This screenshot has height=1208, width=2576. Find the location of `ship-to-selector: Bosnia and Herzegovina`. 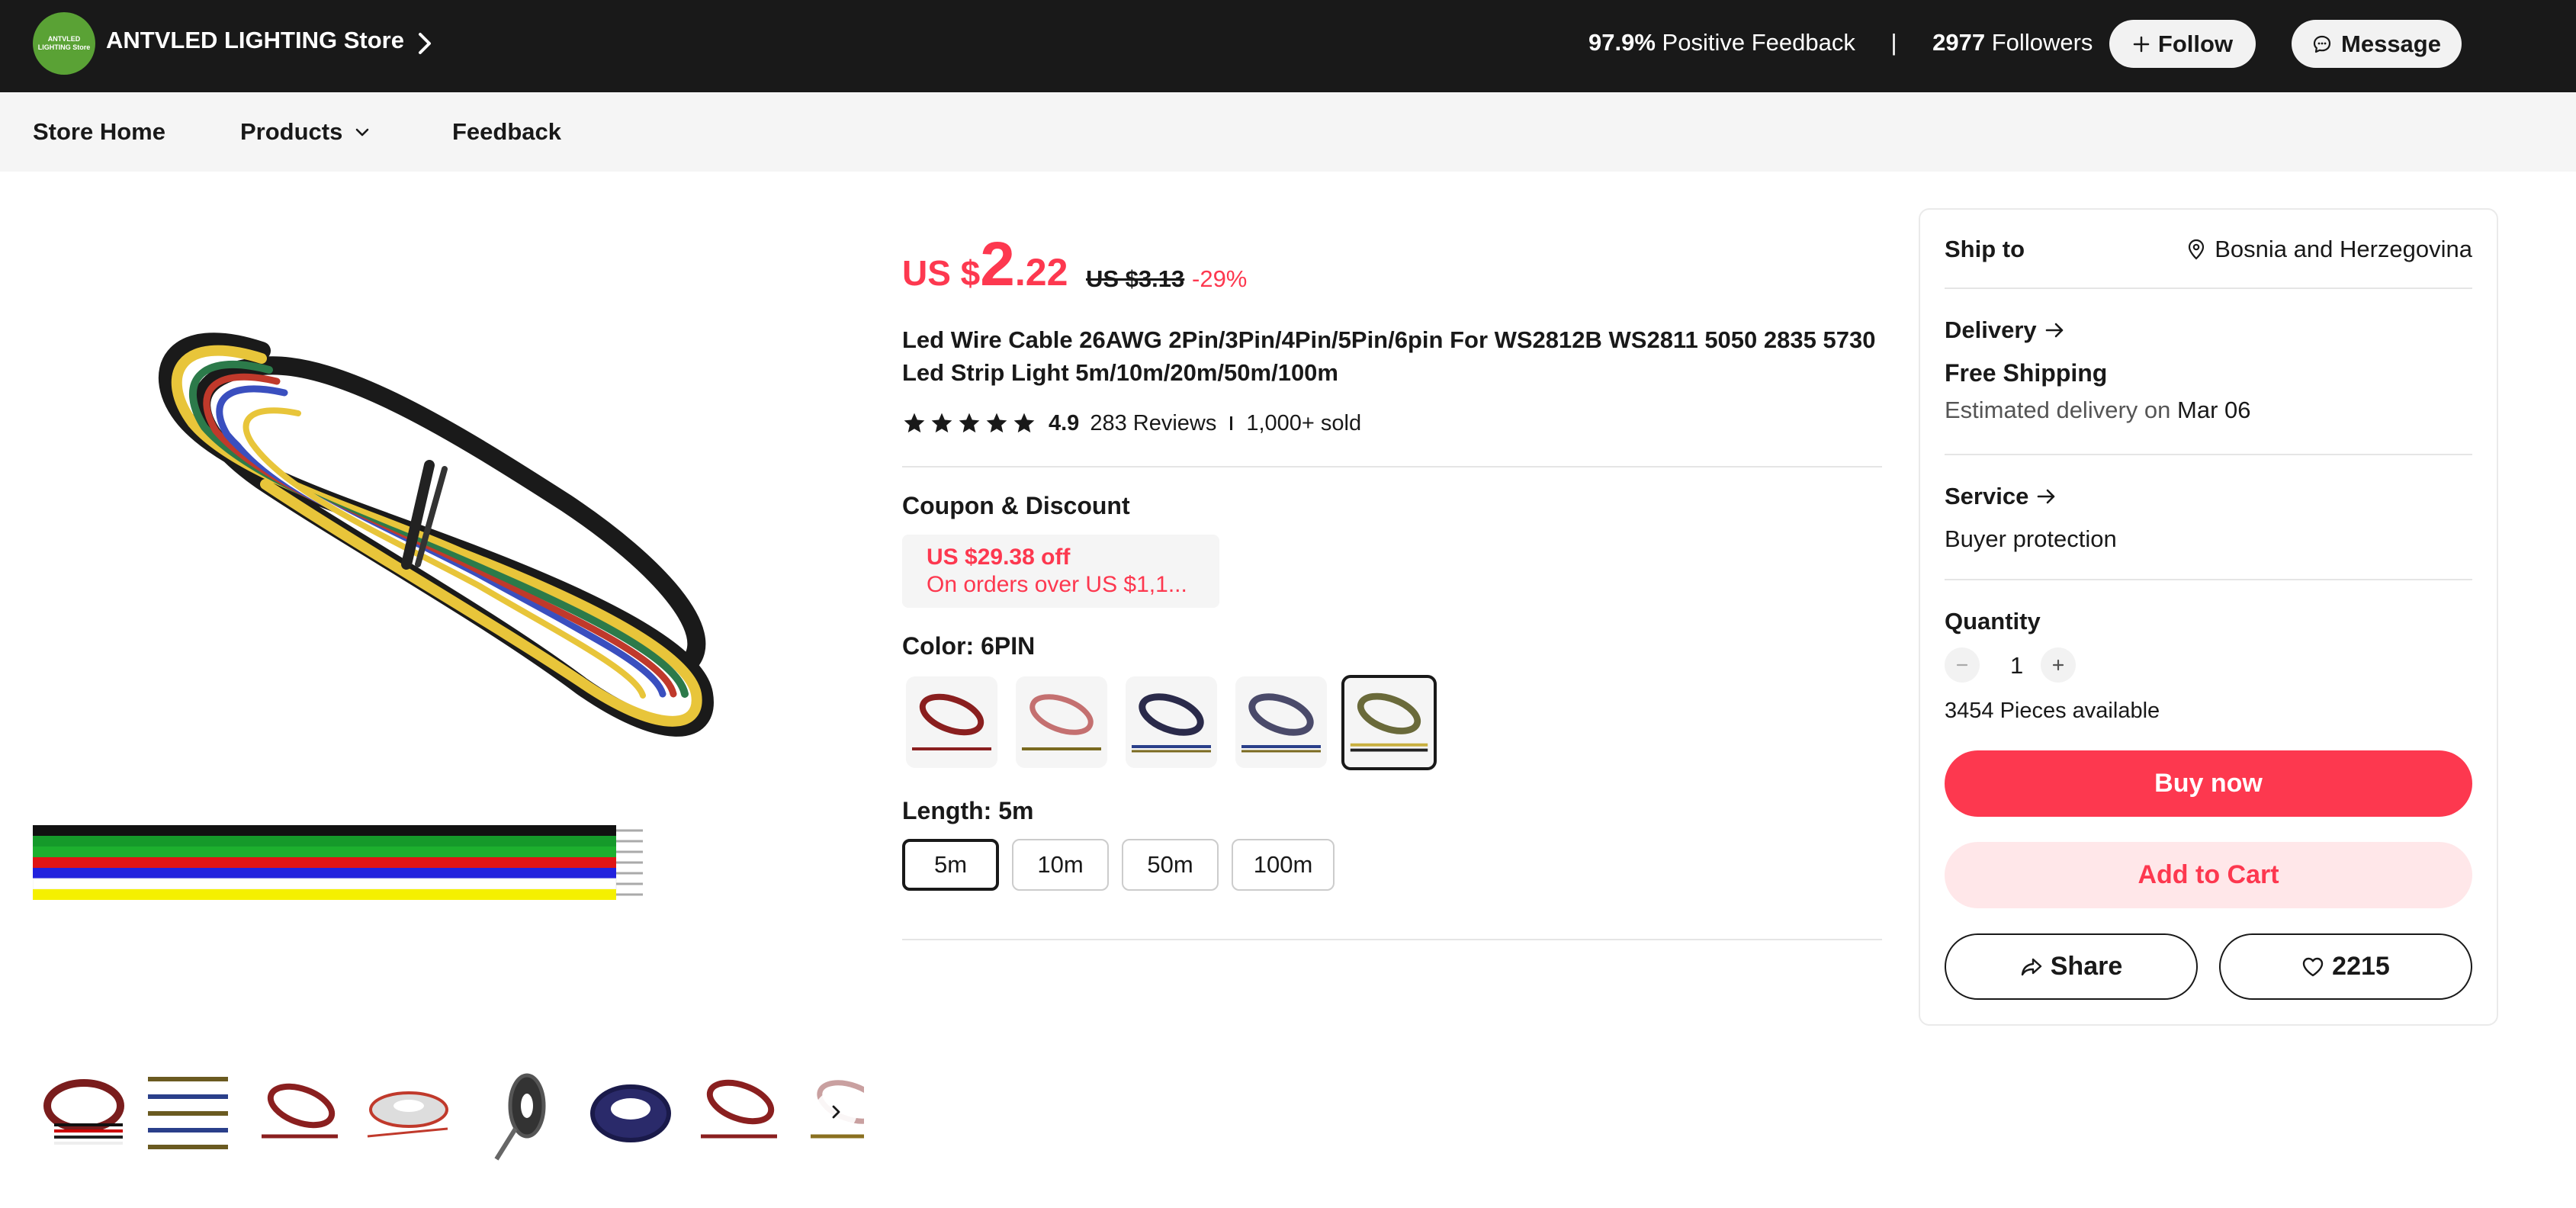

ship-to-selector: Bosnia and Herzegovina is located at coordinates (2329, 249).